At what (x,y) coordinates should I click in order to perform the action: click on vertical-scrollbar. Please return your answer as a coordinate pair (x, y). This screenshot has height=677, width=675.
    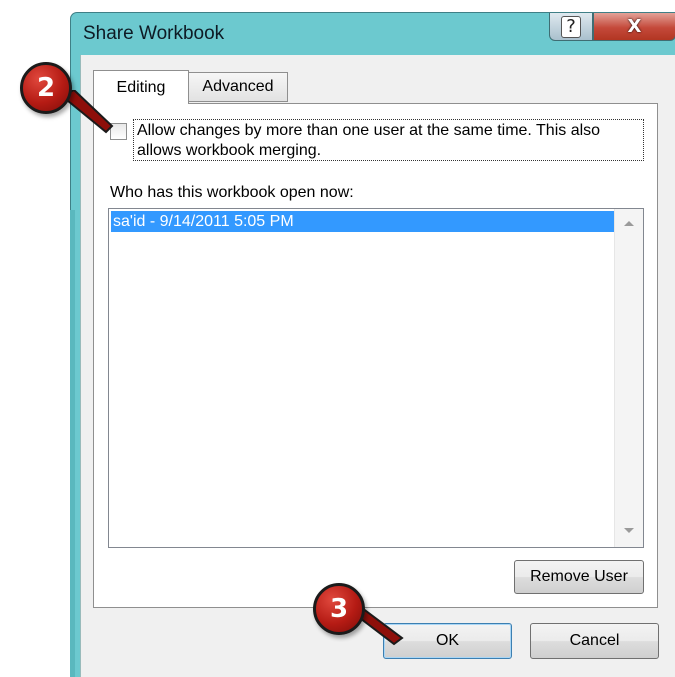
    Looking at the image, I should click on (628, 378).